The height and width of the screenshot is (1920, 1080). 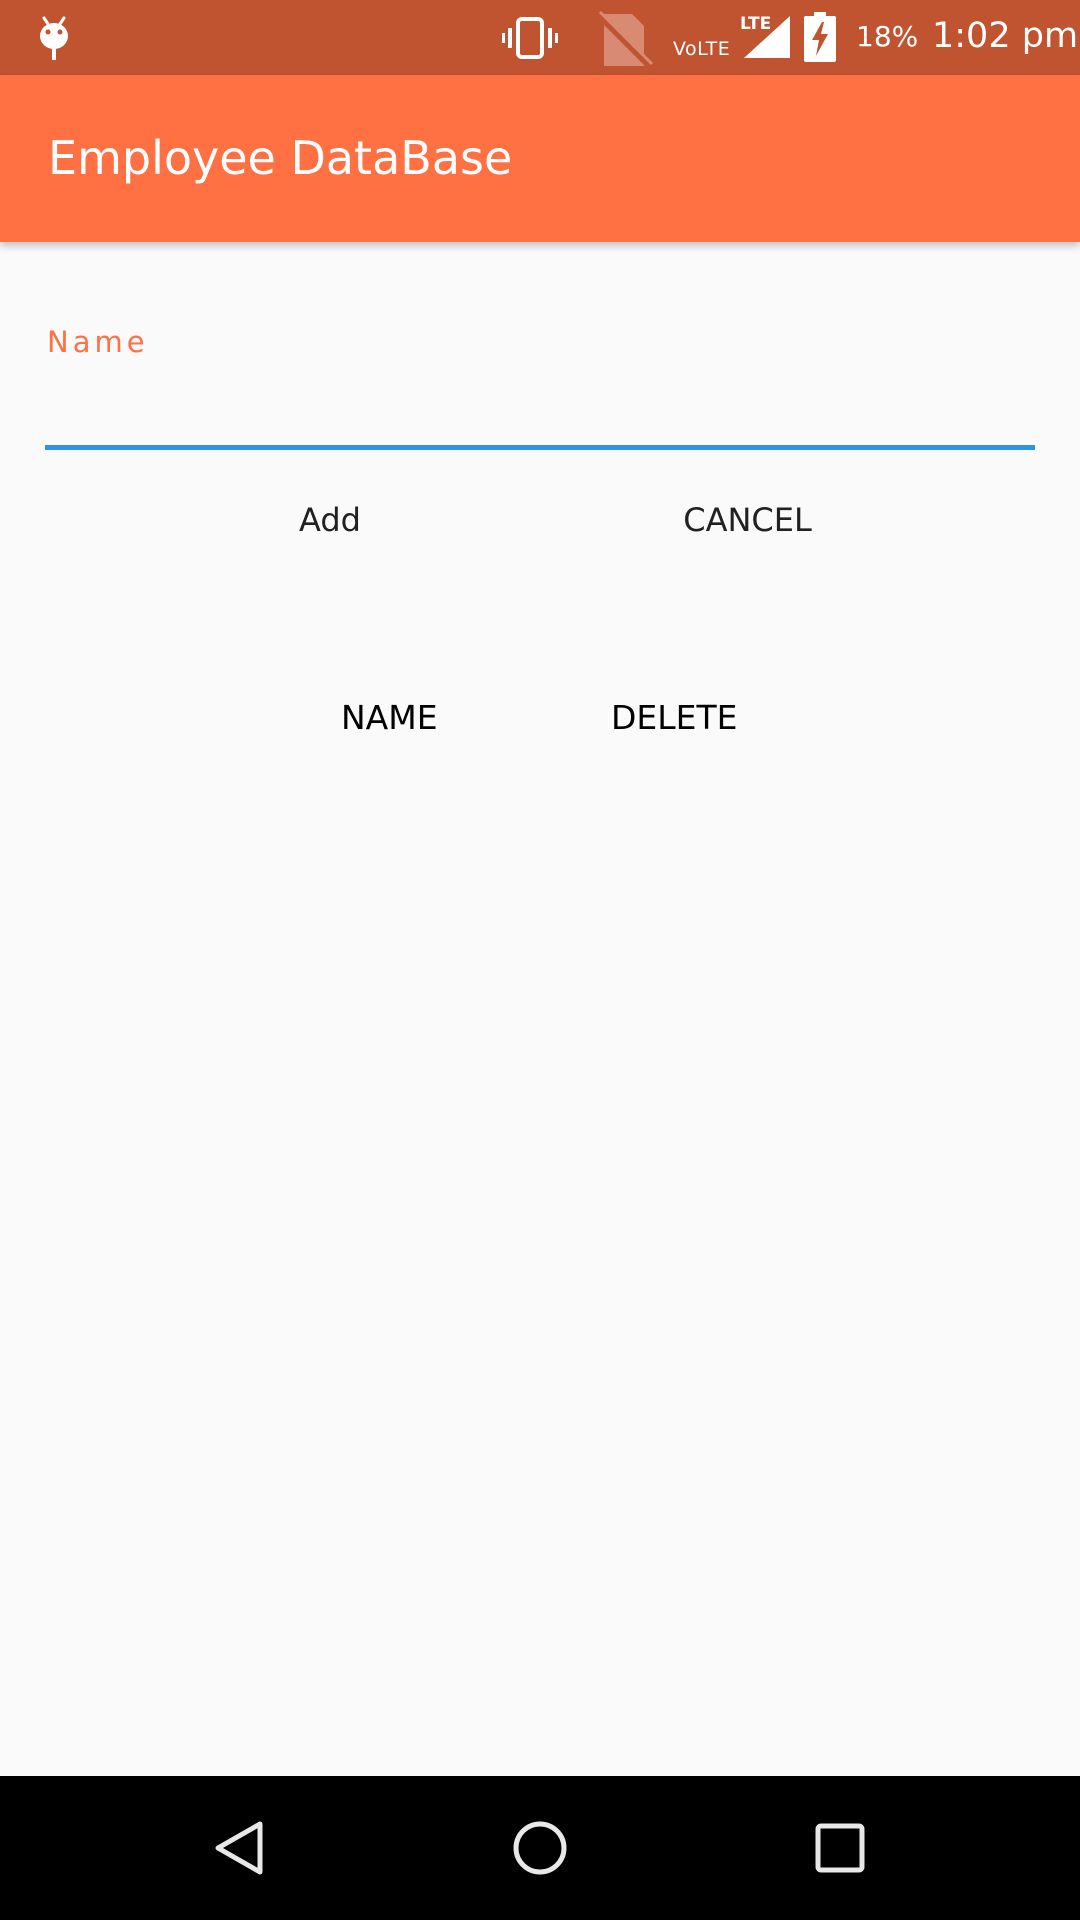 I want to click on column-header-name: NAME, so click(x=389, y=717).